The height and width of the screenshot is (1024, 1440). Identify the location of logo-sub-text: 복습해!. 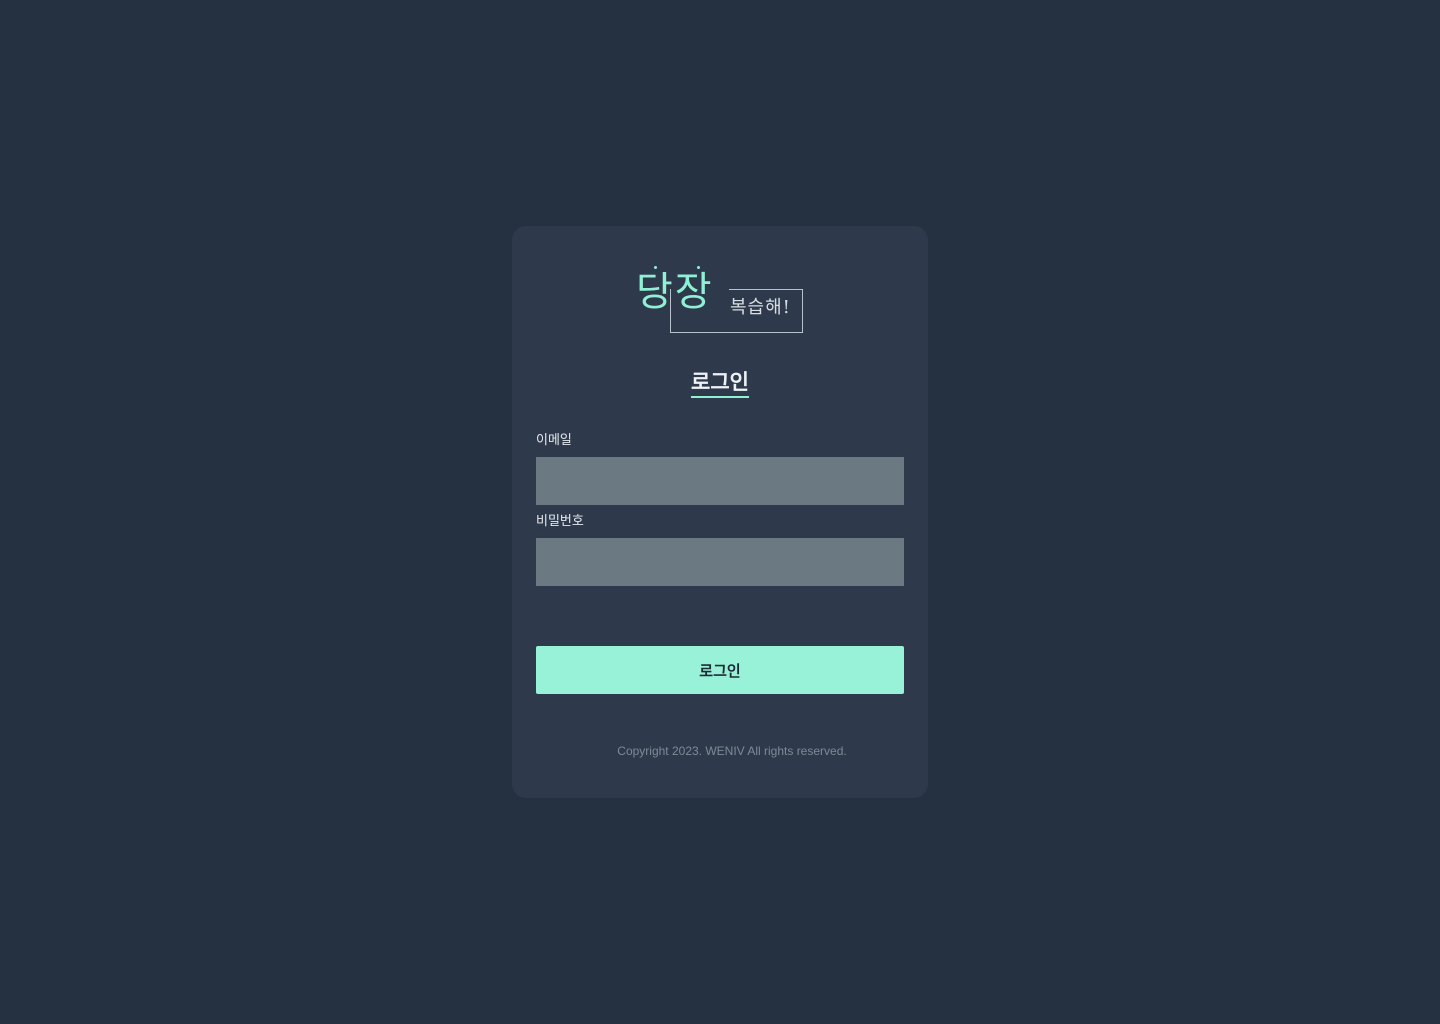
(760, 307).